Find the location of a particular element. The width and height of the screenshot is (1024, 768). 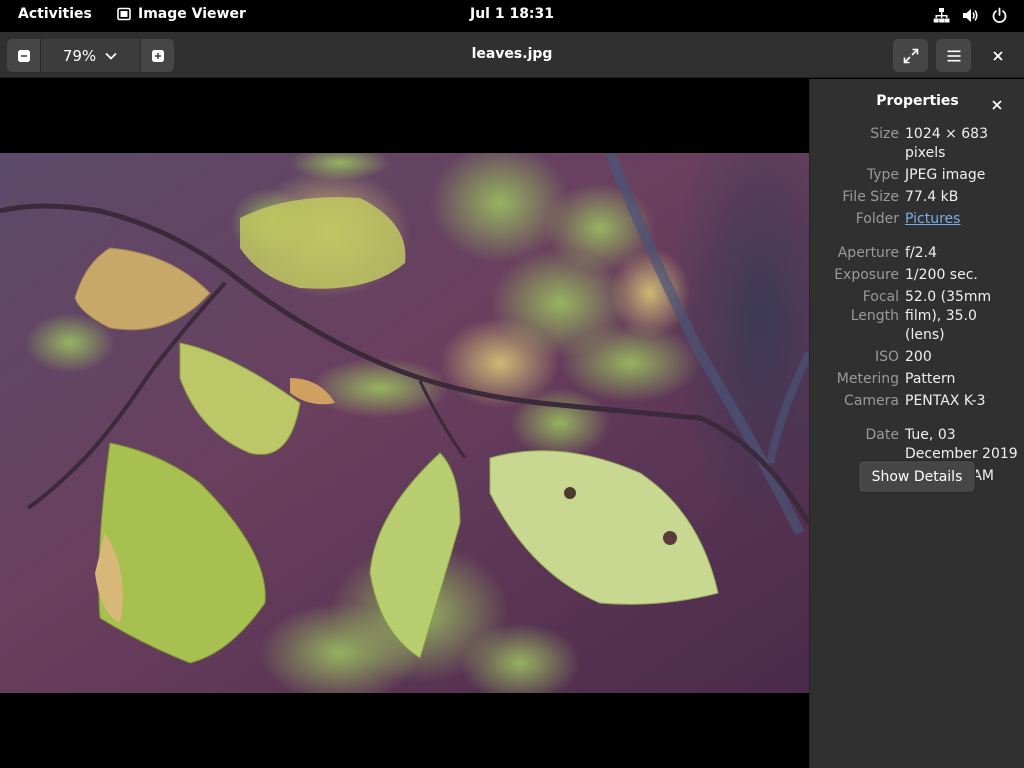

system-tray is located at coordinates (970, 15).